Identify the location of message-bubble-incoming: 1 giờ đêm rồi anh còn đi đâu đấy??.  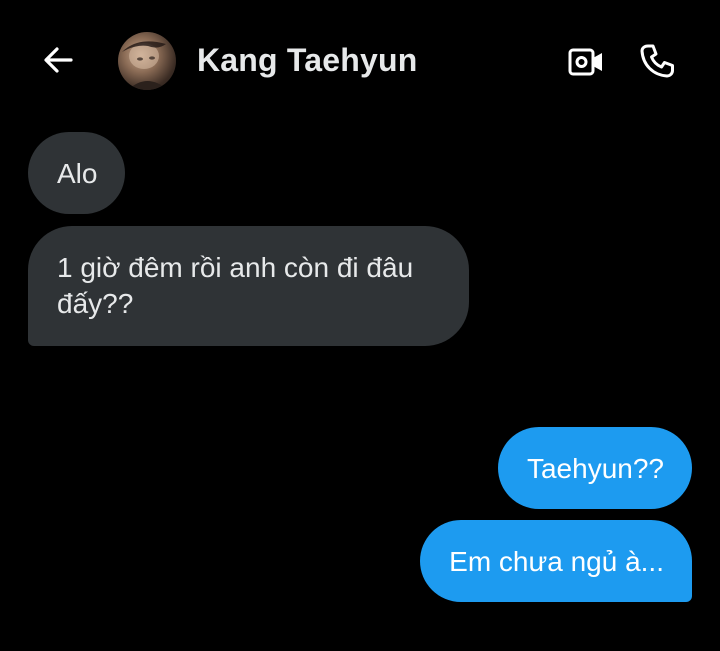
(248, 286).